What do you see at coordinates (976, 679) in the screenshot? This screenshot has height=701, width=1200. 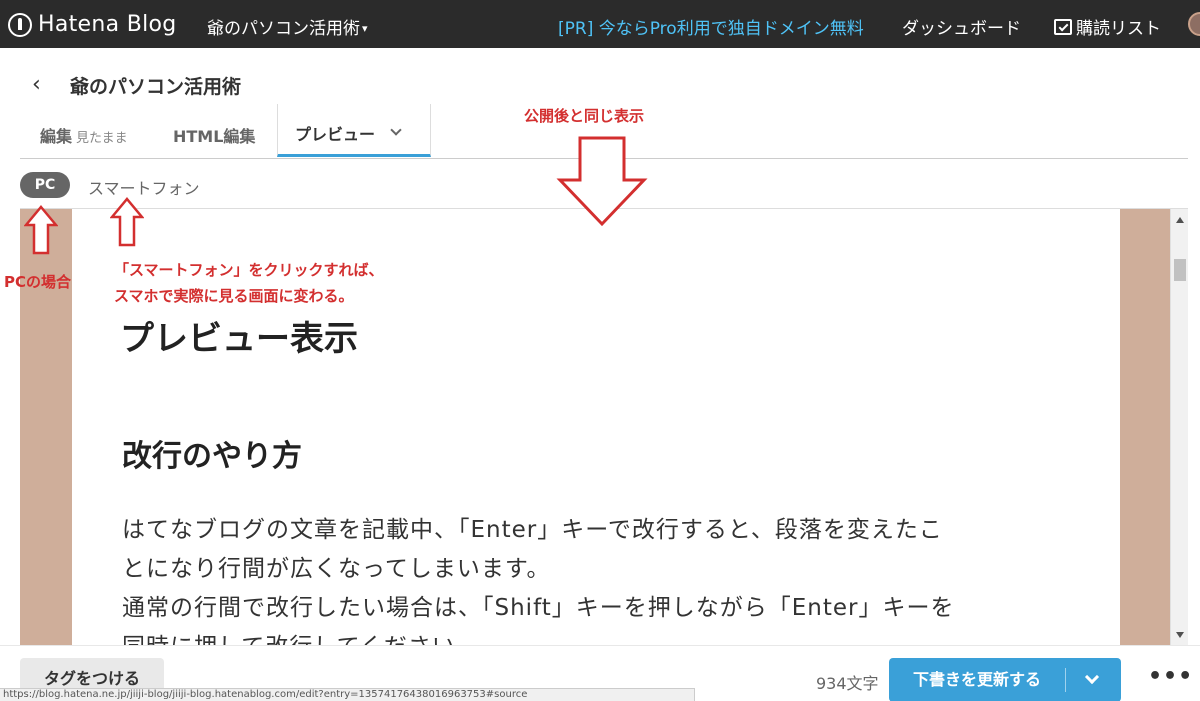 I see `update-draft-label: 下書きを更新する` at bounding box center [976, 679].